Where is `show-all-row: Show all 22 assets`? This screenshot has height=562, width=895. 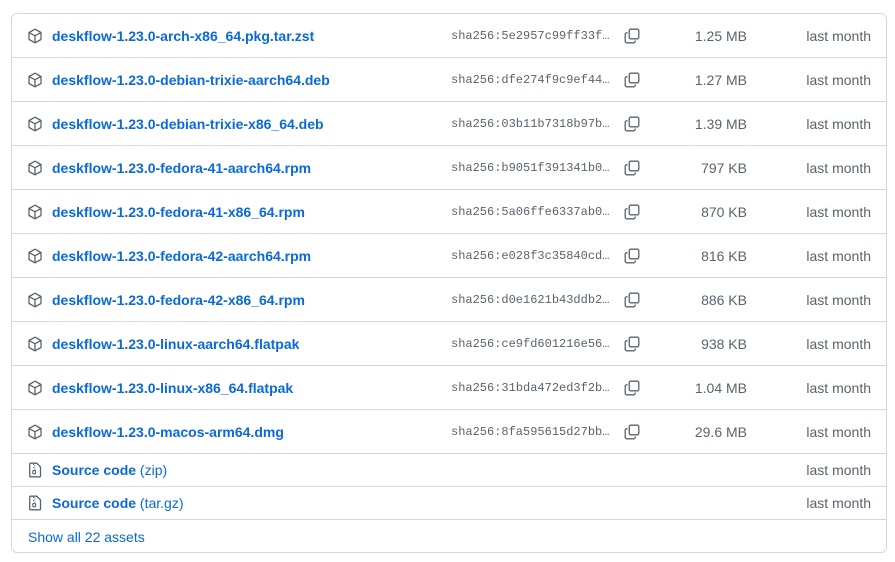 show-all-row: Show all 22 assets is located at coordinates (449, 536).